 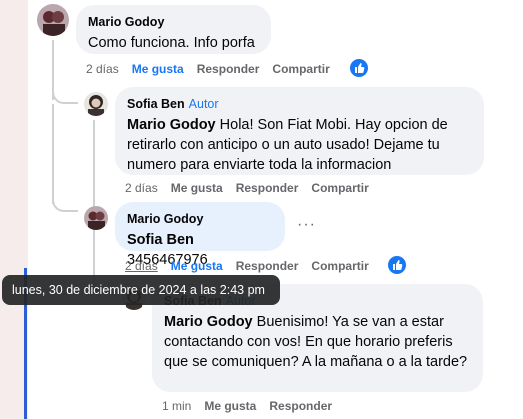 What do you see at coordinates (176, 406) in the screenshot?
I see `comment-timestamp: 1 min` at bounding box center [176, 406].